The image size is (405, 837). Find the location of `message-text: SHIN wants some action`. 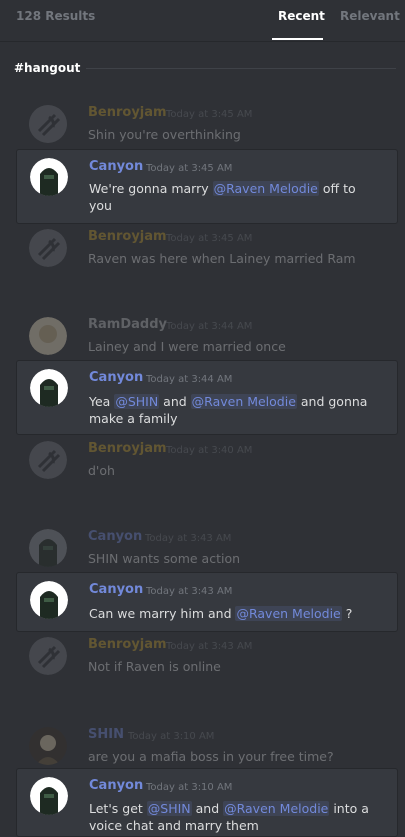

message-text: SHIN wants some action is located at coordinates (164, 558).